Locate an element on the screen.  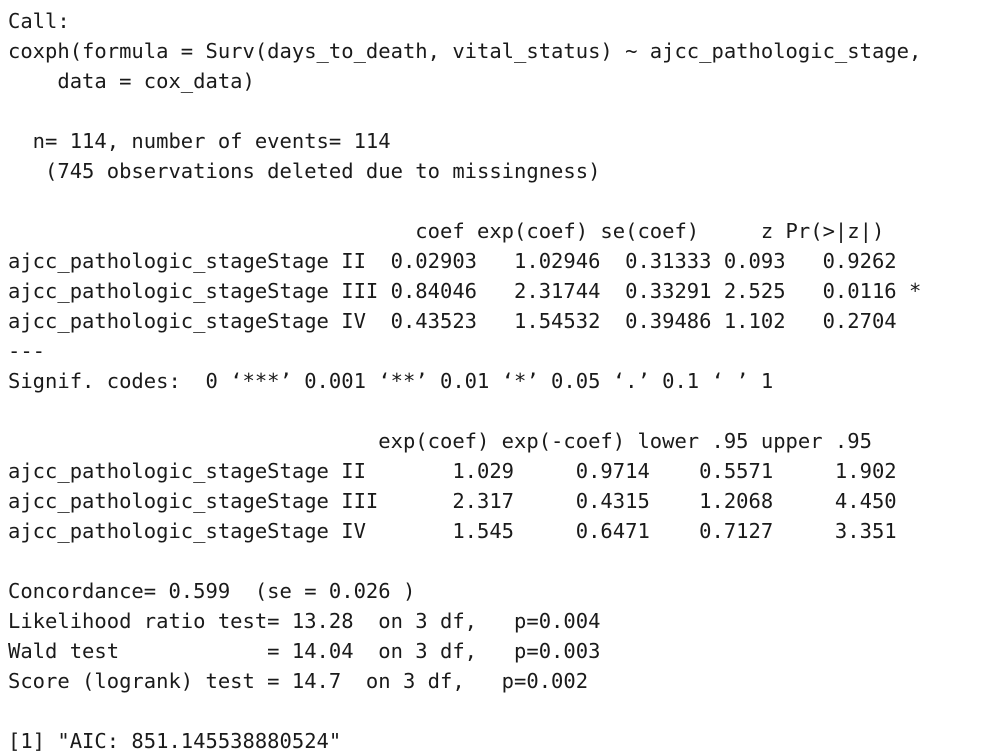
events-summary: n= 114, number of events= 114 is located at coordinates (199, 141).